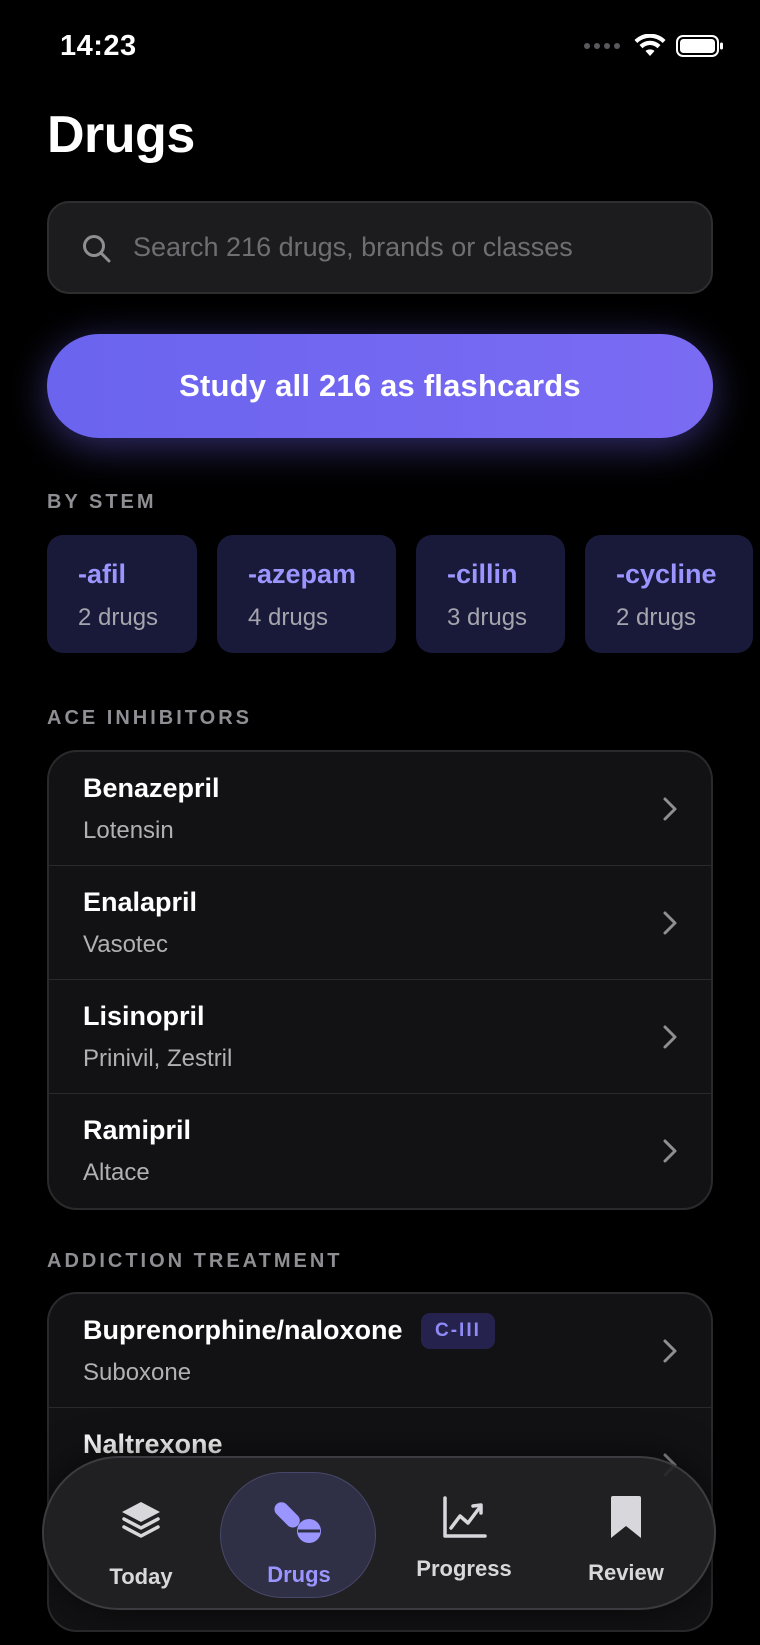  What do you see at coordinates (626, 1517) in the screenshot?
I see `bookmark-icon` at bounding box center [626, 1517].